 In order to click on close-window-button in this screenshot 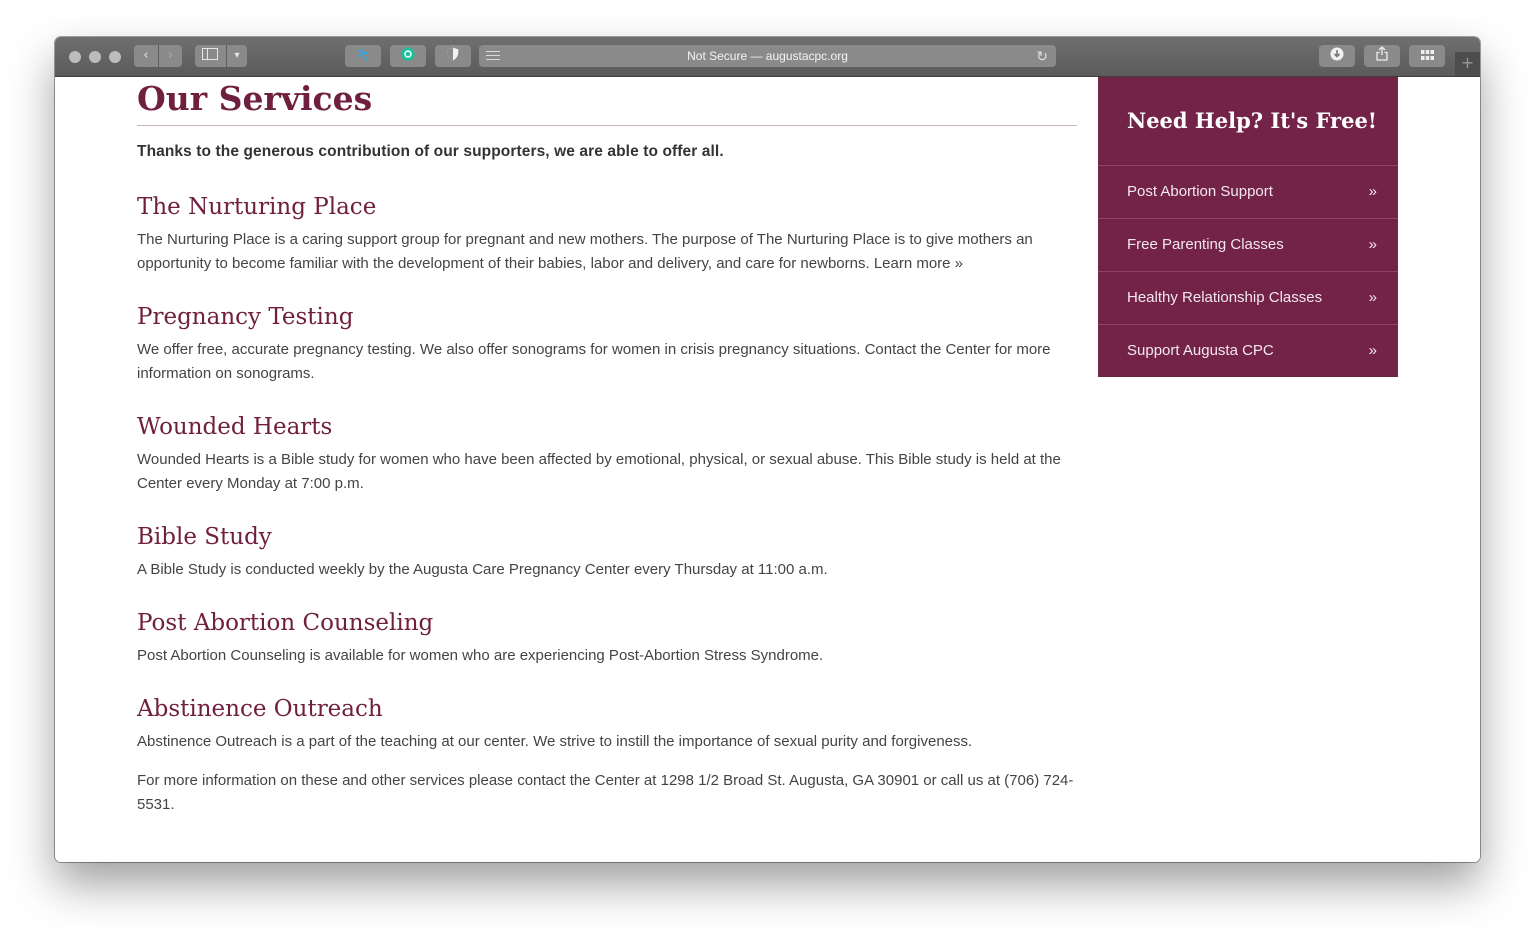, I will do `click(75, 57)`.